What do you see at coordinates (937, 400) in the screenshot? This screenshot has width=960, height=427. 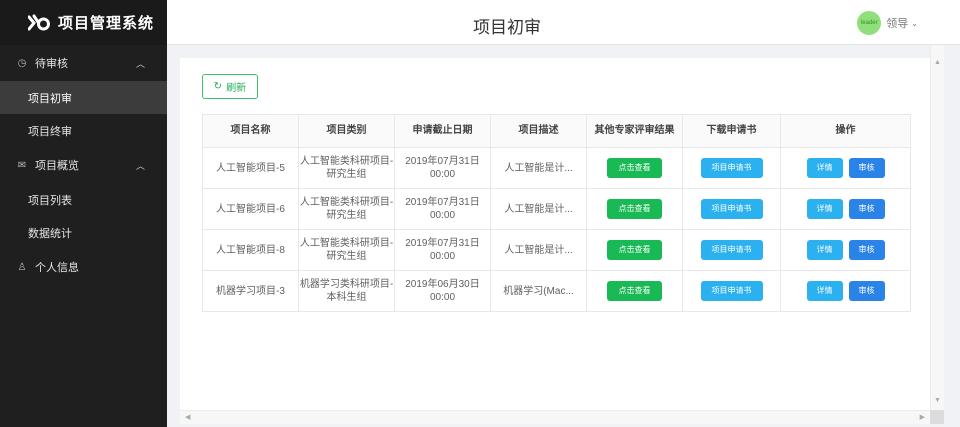 I see `scroll-down-icon: ▼` at bounding box center [937, 400].